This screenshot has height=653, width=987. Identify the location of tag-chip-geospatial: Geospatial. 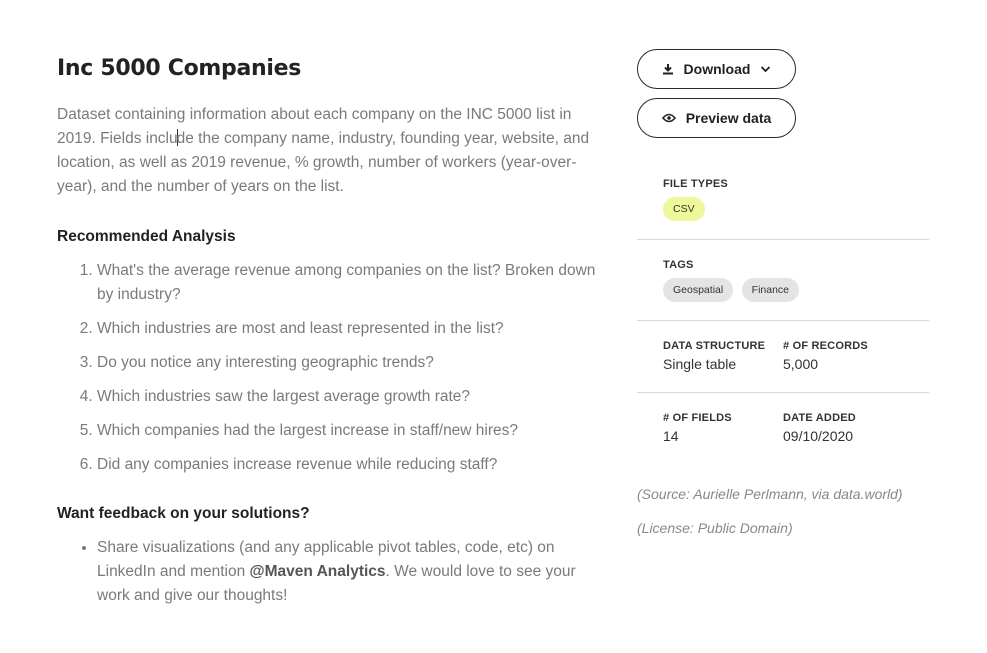
(698, 290).